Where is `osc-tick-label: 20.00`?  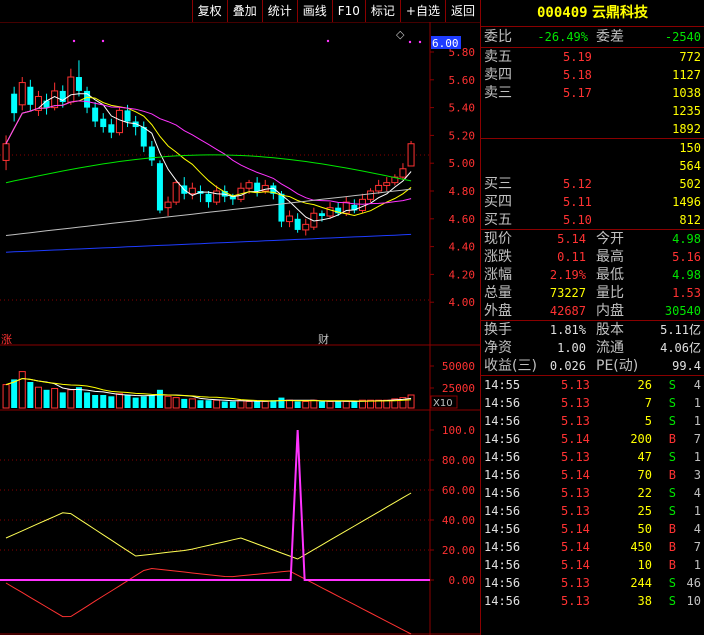 osc-tick-label: 20.00 is located at coordinates (458, 550).